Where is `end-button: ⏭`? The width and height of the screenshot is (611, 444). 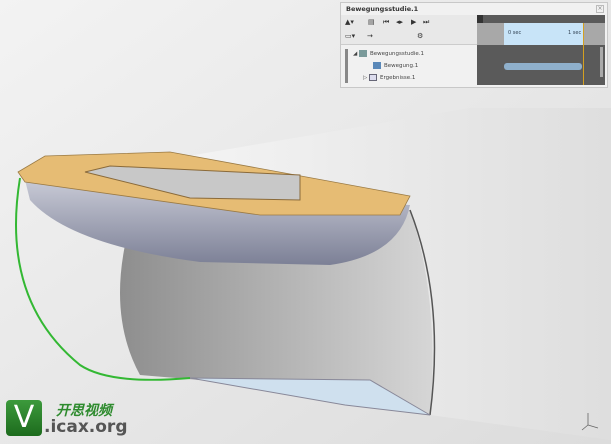 end-button: ⏭ is located at coordinates (426, 22).